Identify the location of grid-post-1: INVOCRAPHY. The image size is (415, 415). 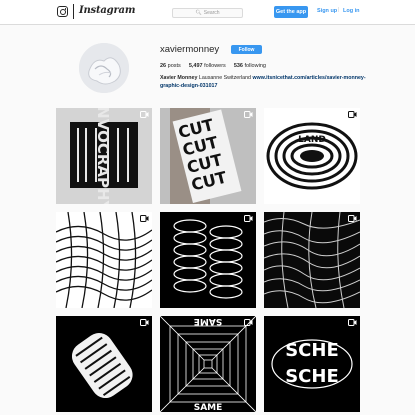
(104, 156).